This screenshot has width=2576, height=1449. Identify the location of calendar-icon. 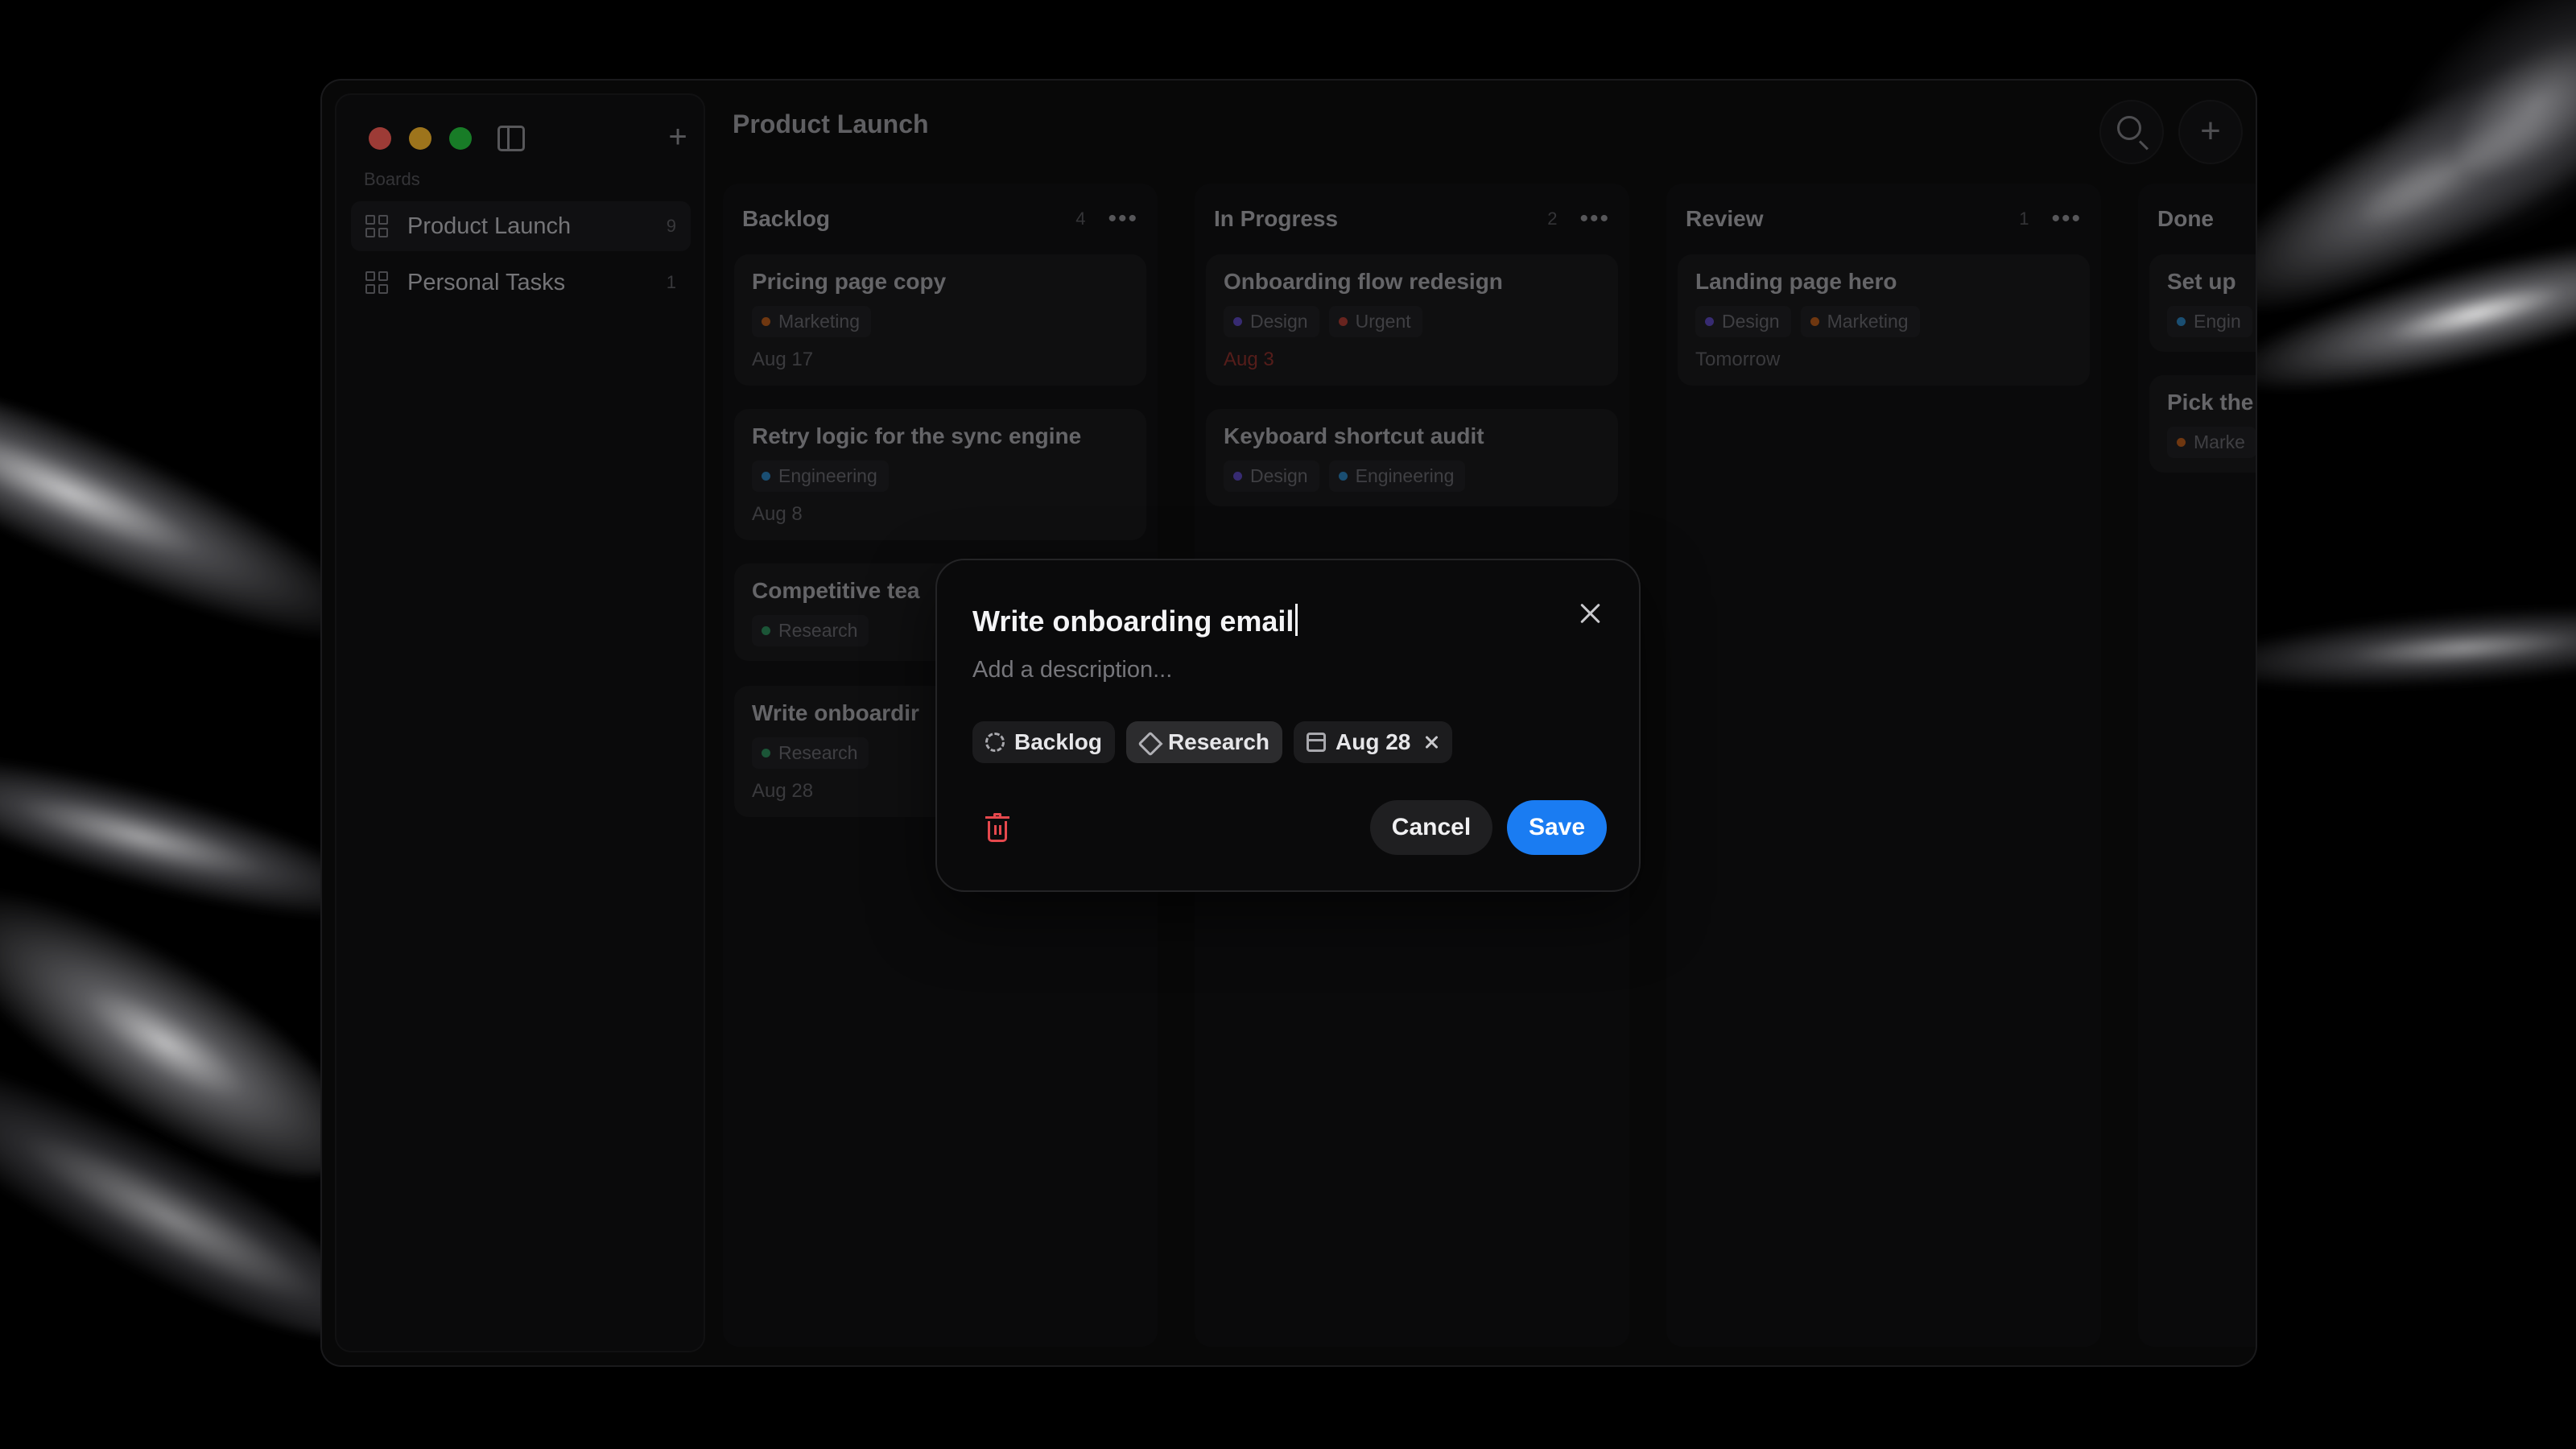
(1317, 742).